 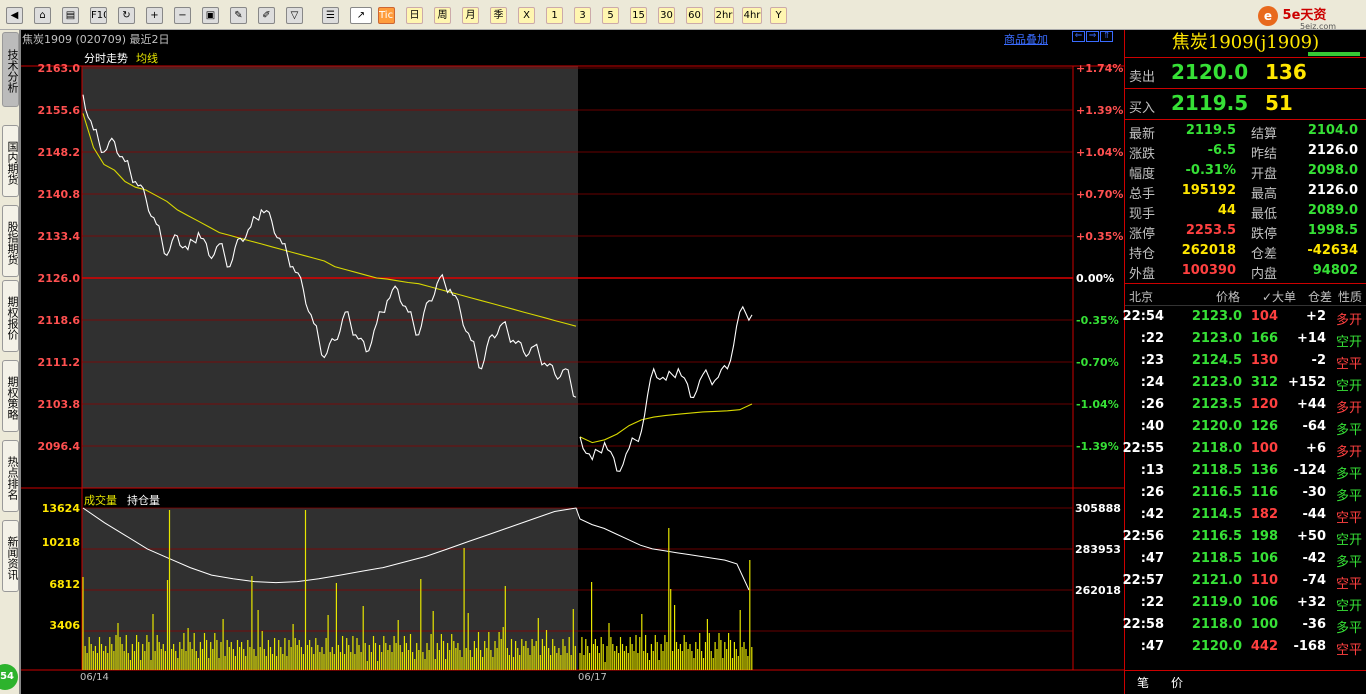 What do you see at coordinates (14, 15) in the screenshot?
I see `back-icon: ◀` at bounding box center [14, 15].